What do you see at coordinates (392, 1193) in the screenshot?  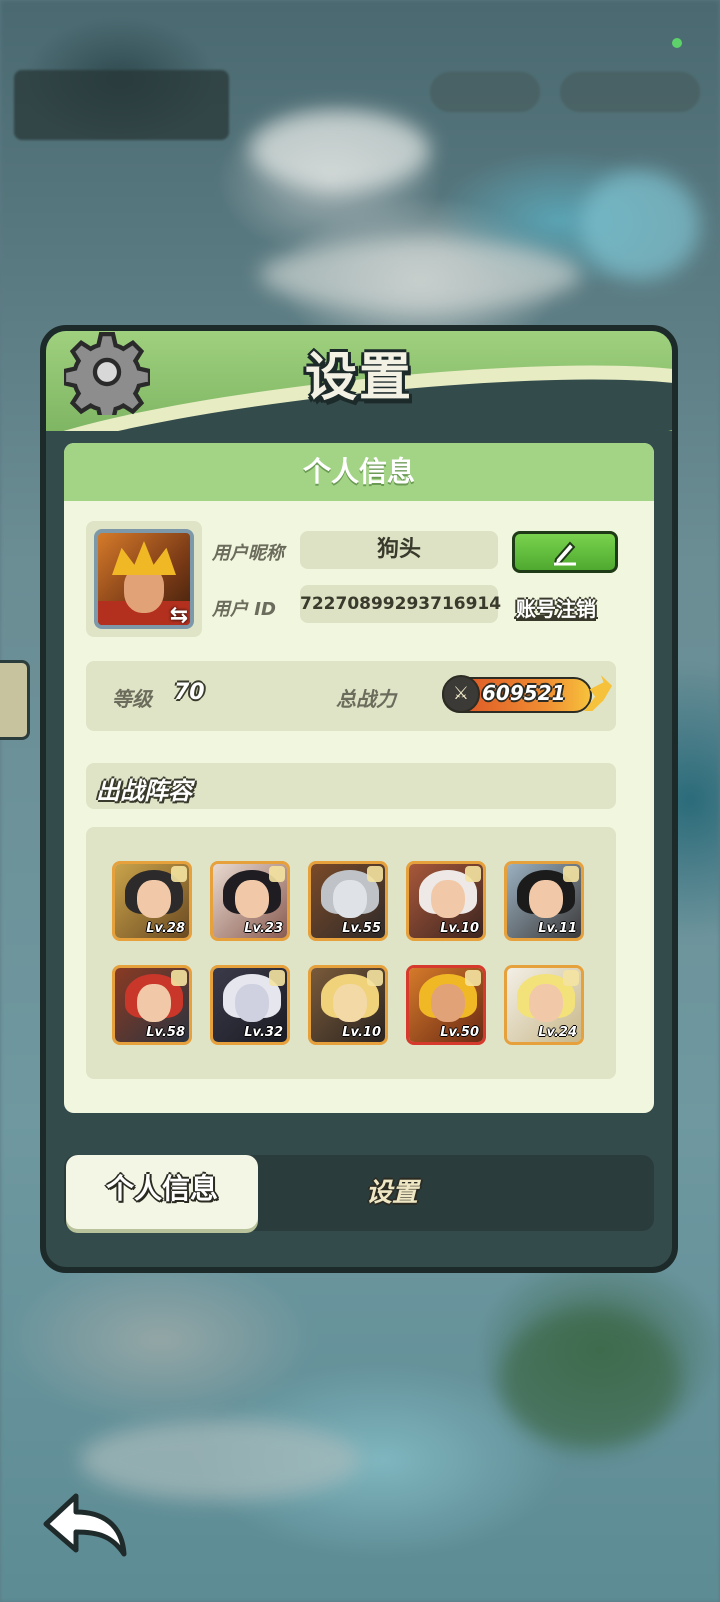 I see `tab-settings: 设置` at bounding box center [392, 1193].